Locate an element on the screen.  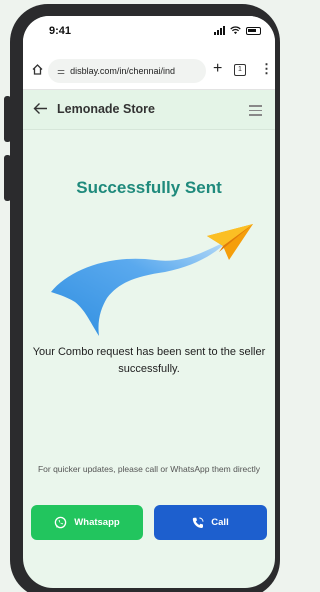
phone-call-icon is located at coordinates (198, 522).